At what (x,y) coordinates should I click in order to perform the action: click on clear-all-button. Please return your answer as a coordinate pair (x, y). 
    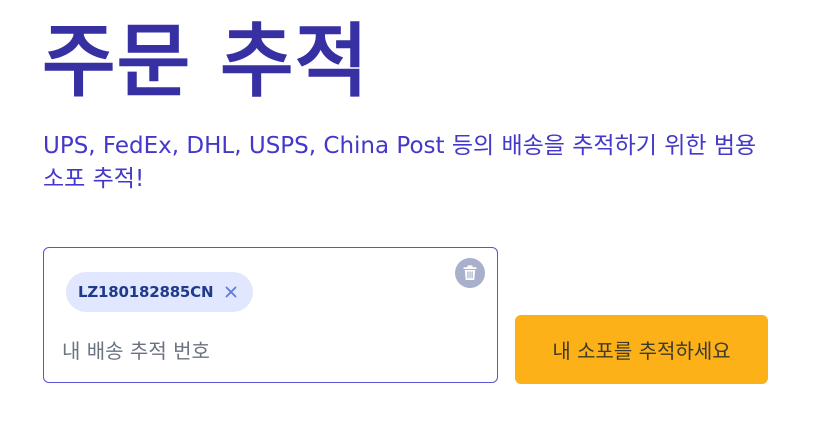
    Looking at the image, I should click on (470, 273).